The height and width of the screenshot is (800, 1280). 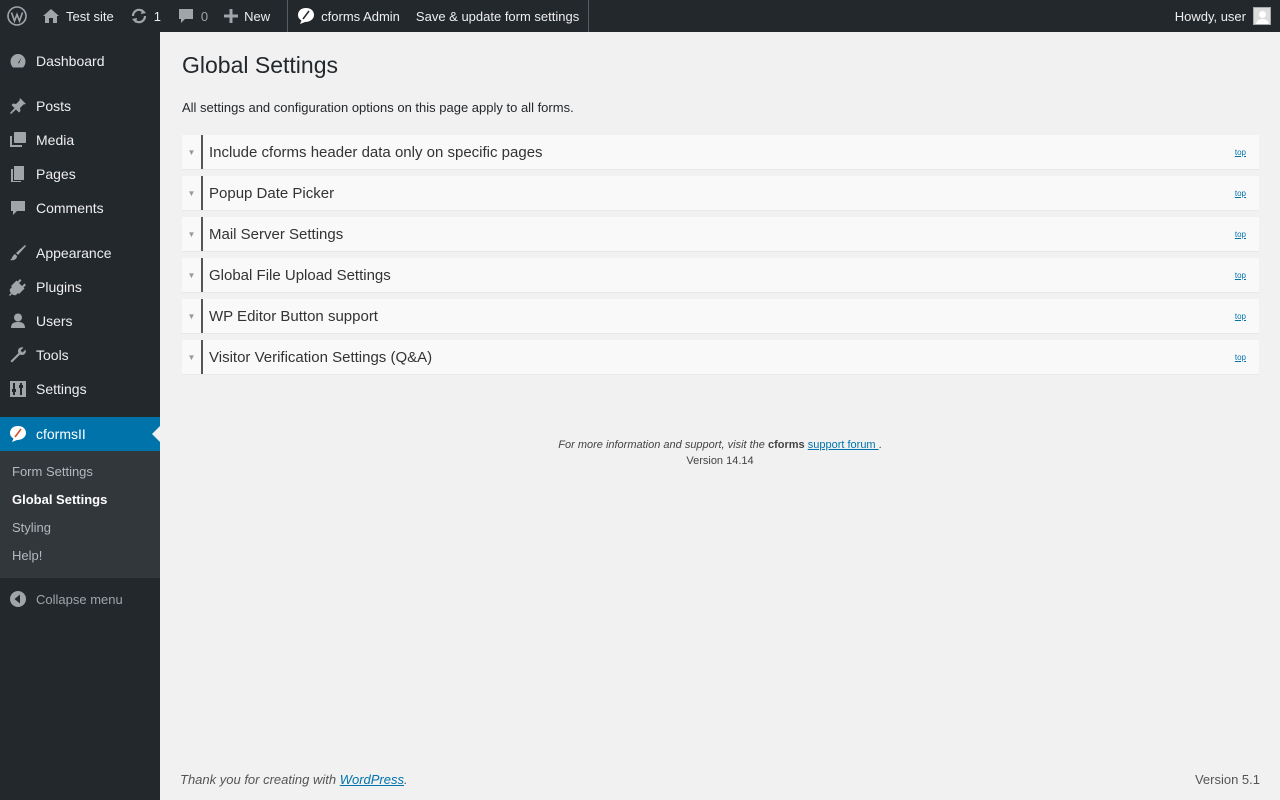 I want to click on footer-version: Version 5.1, so click(x=1227, y=779).